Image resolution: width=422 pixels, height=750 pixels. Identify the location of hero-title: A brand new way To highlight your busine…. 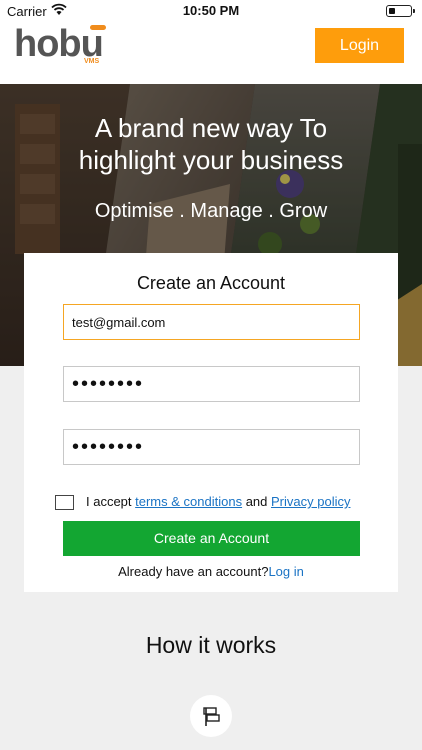
(211, 144).